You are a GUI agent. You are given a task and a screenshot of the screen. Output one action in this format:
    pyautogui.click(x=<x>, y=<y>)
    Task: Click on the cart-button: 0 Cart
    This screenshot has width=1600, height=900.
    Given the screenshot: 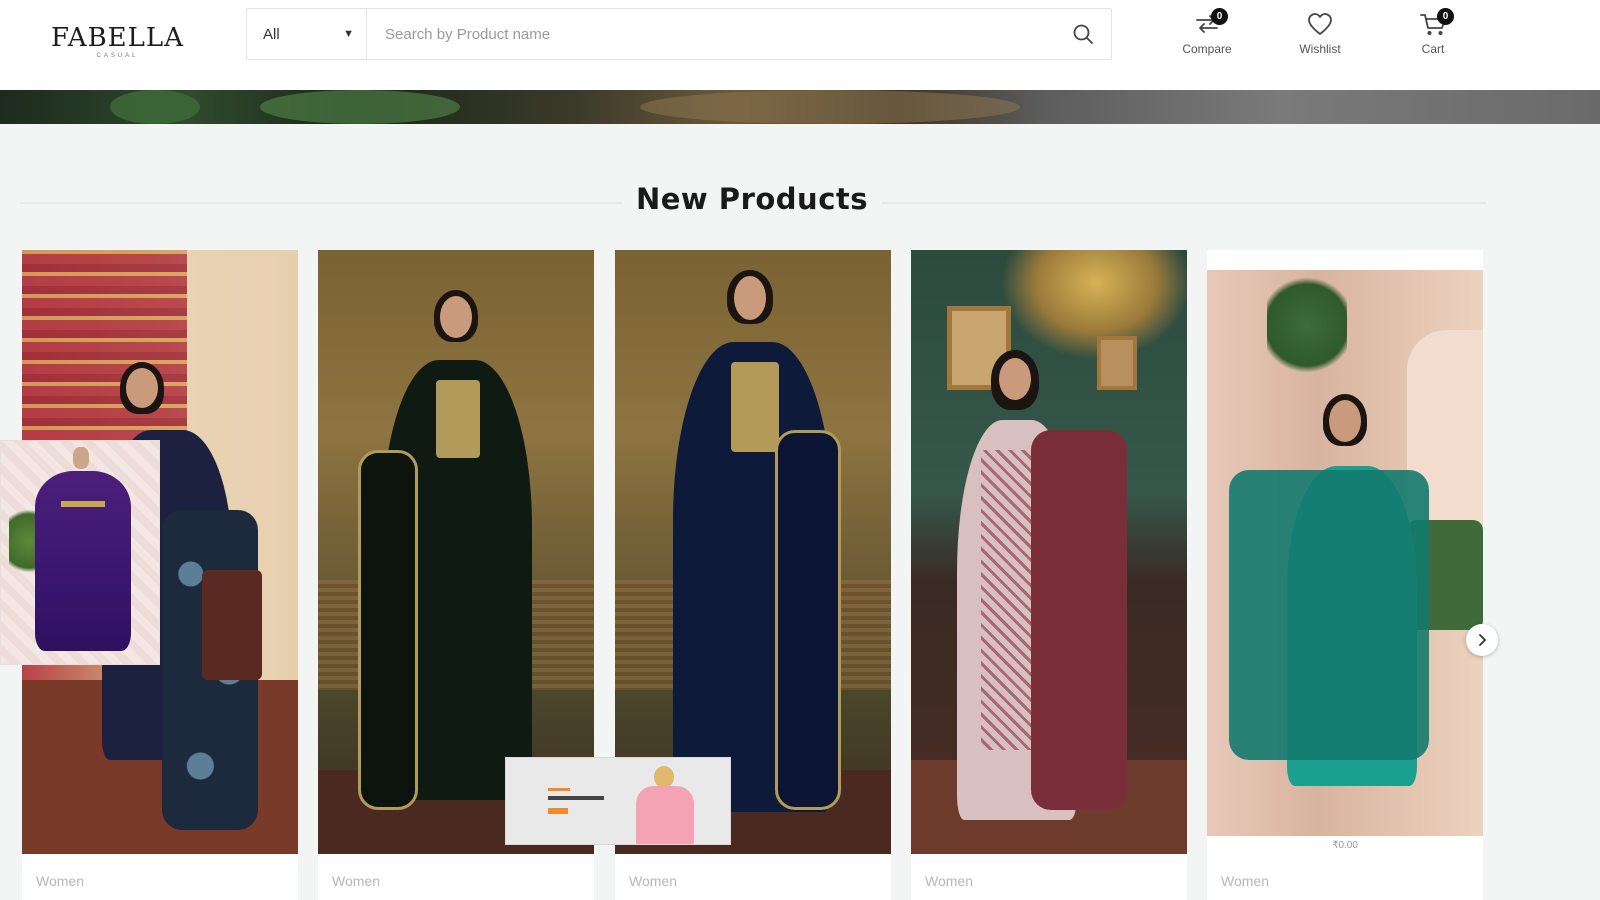 What is the action you would take?
    pyautogui.click(x=1433, y=37)
    